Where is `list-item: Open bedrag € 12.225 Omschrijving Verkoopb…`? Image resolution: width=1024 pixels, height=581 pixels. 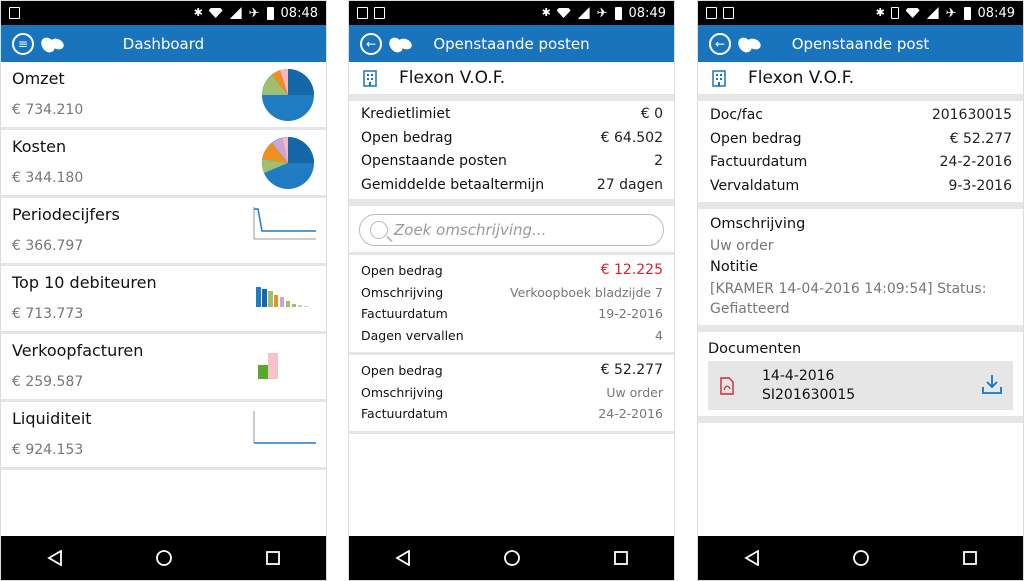 list-item: Open bedrag € 12.225 Omschrijving Verkoopb… is located at coordinates (511, 305).